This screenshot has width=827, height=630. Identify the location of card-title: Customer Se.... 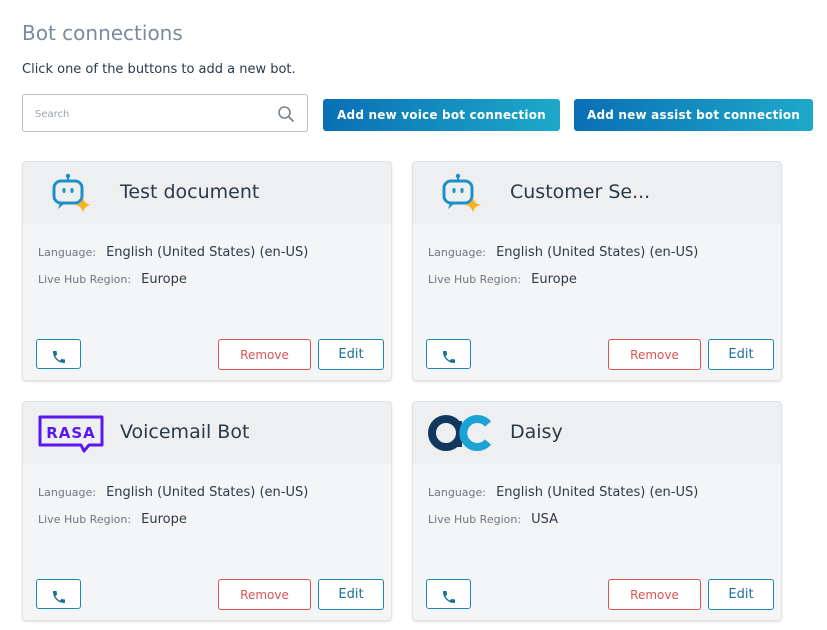
(580, 192).